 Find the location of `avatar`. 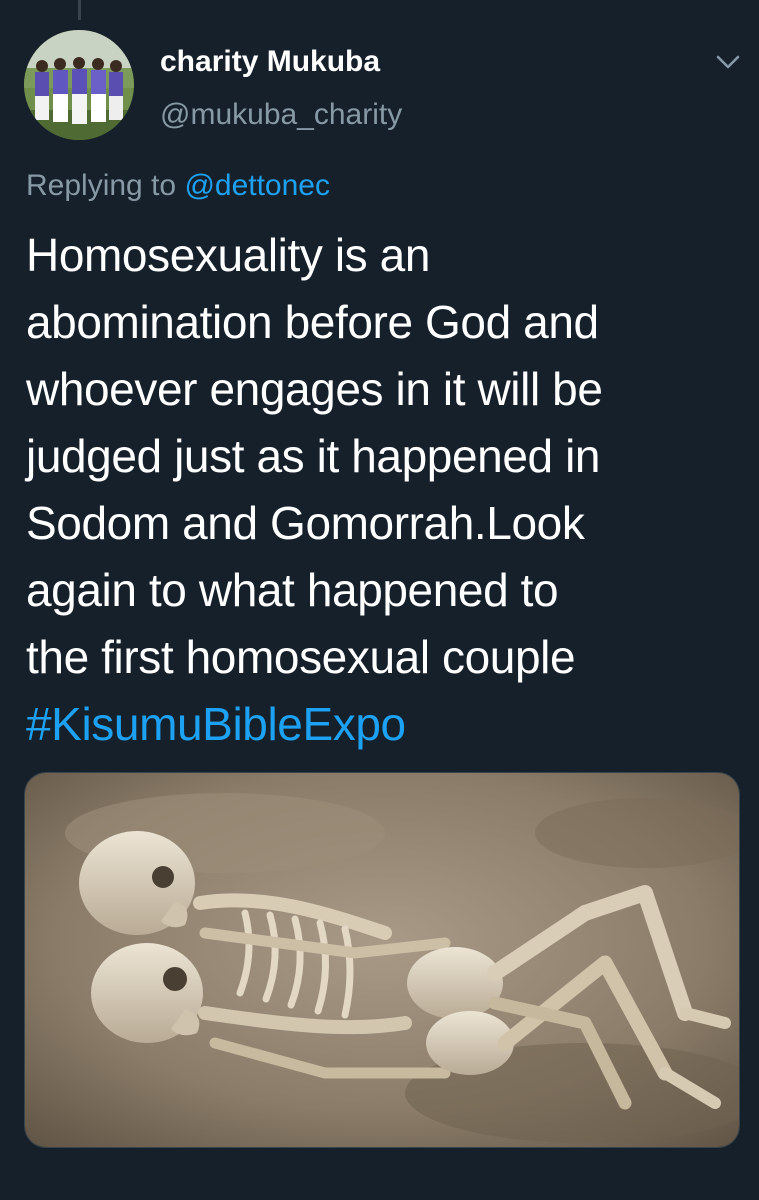

avatar is located at coordinates (79, 85).